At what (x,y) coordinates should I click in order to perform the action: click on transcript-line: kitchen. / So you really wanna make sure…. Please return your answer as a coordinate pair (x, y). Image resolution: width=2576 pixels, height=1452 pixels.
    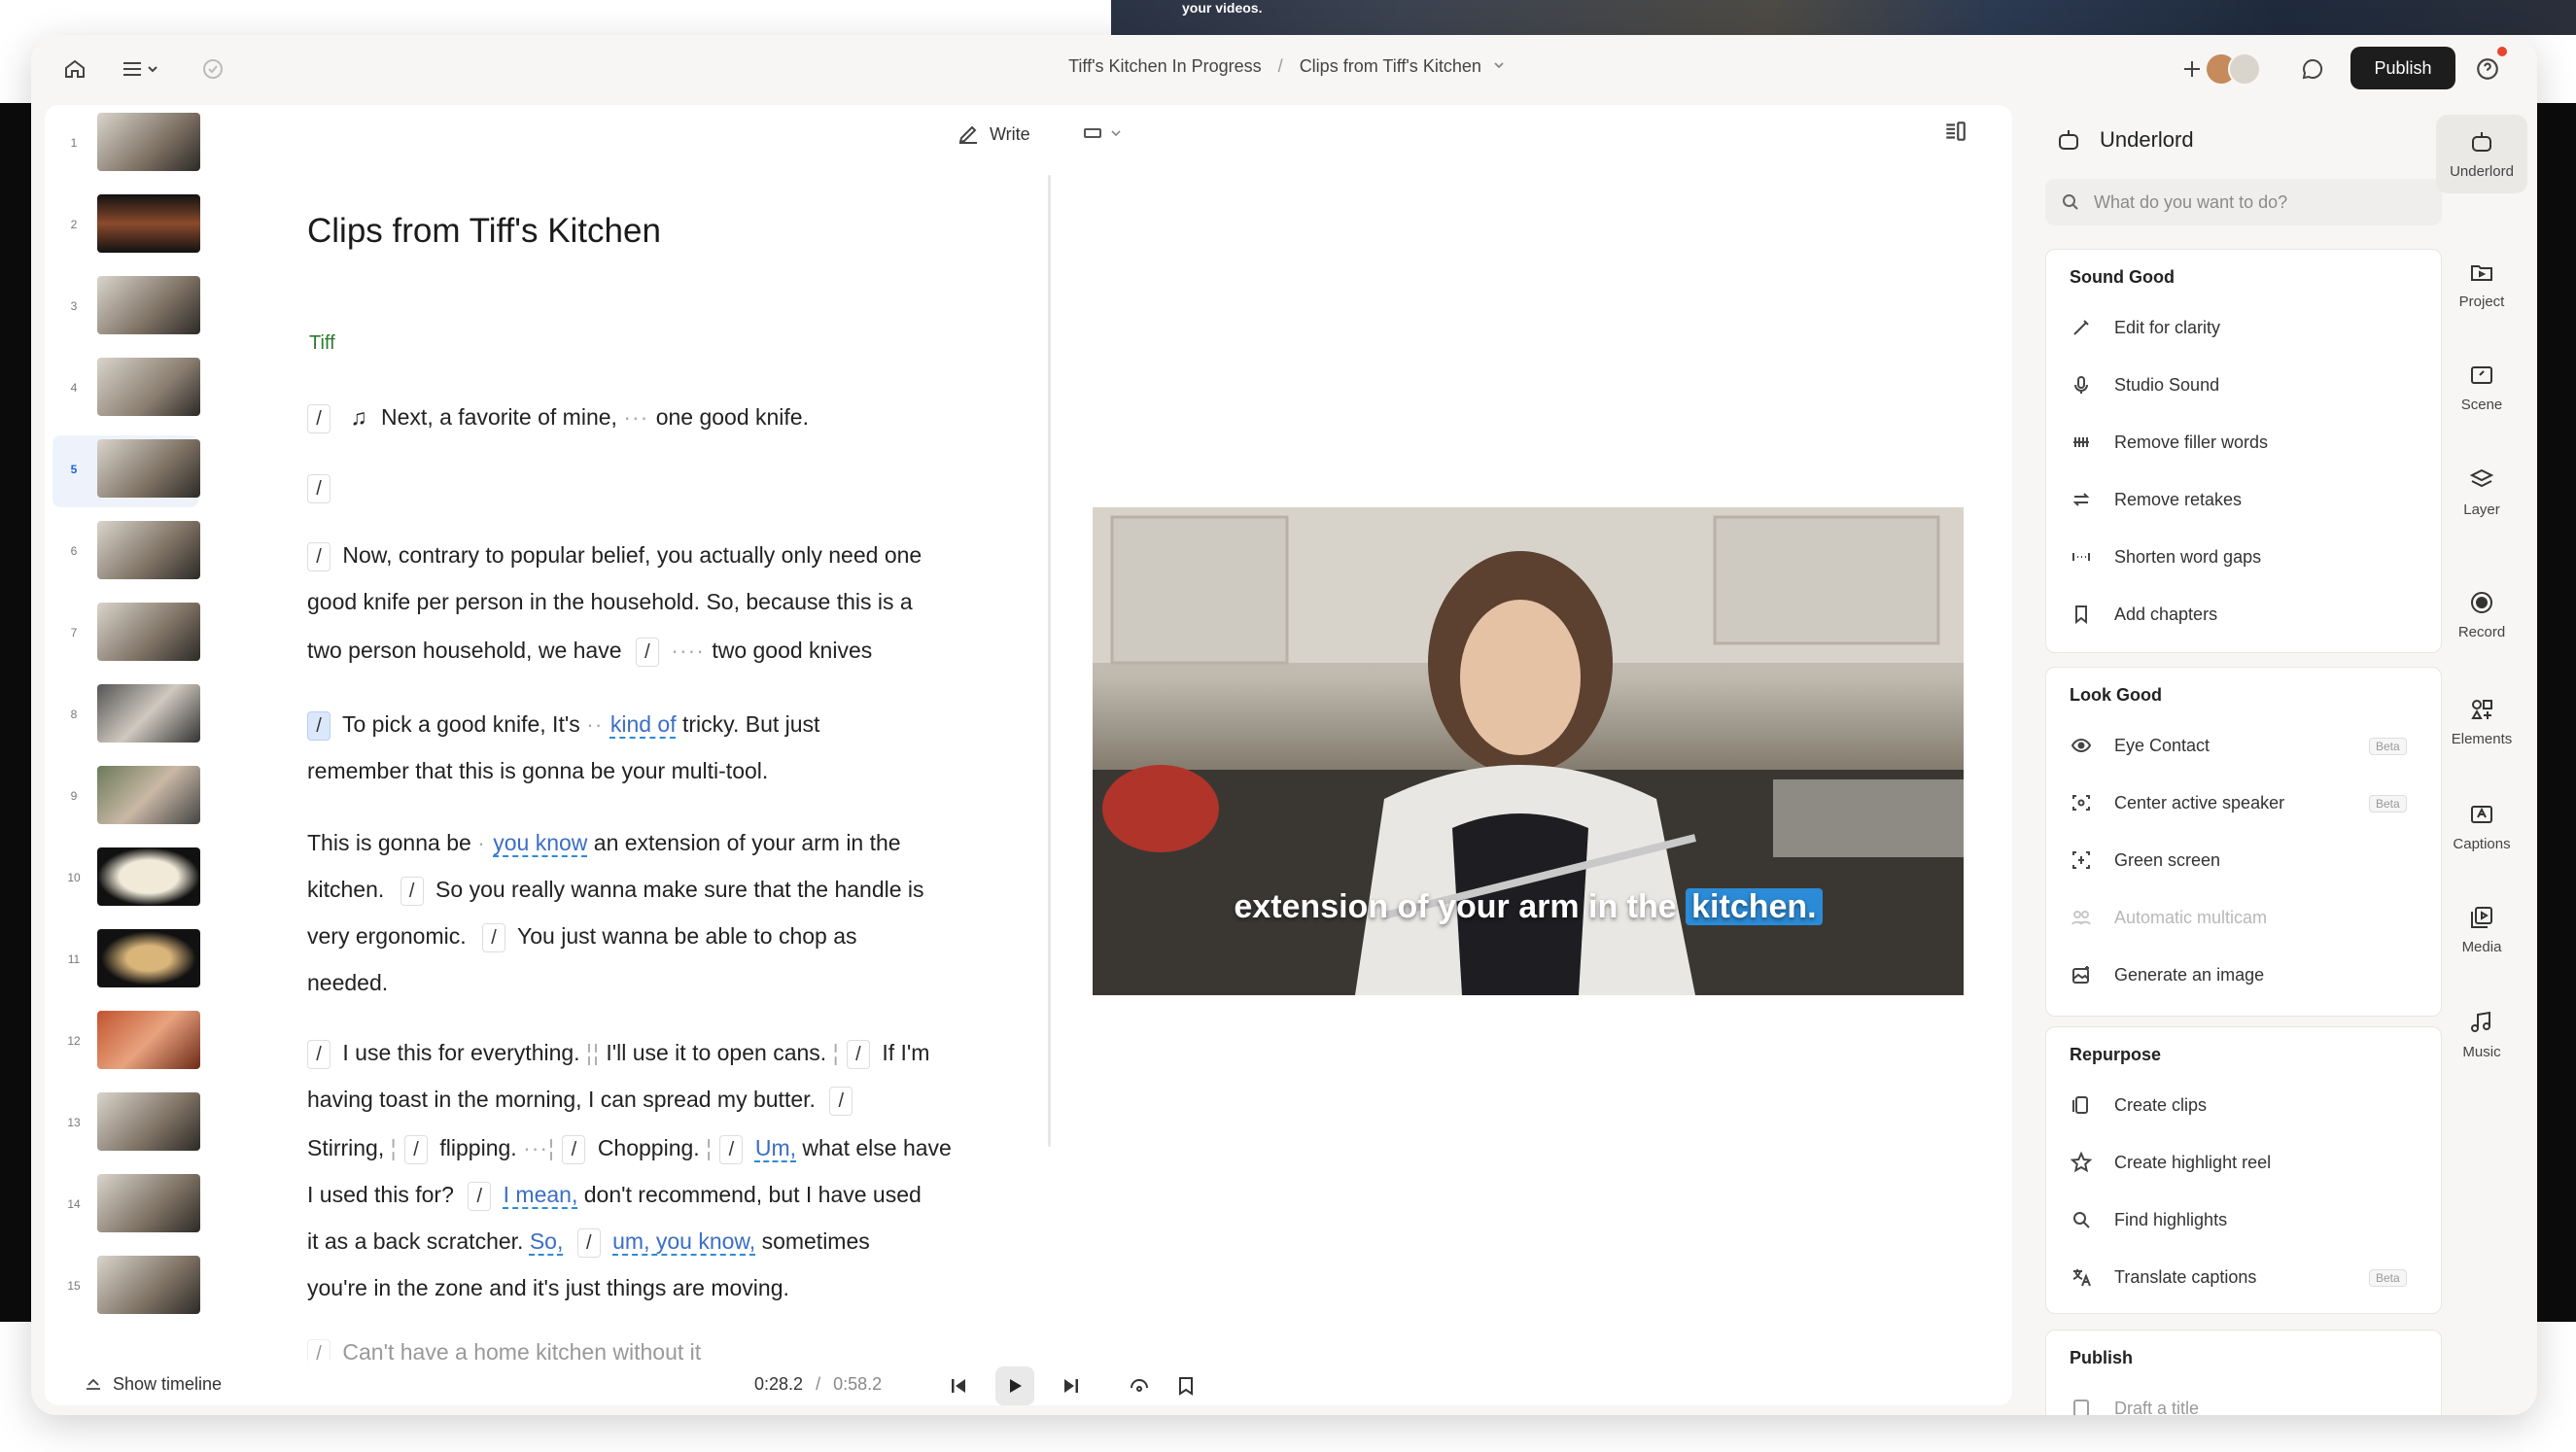
    Looking at the image, I should click on (616, 891).